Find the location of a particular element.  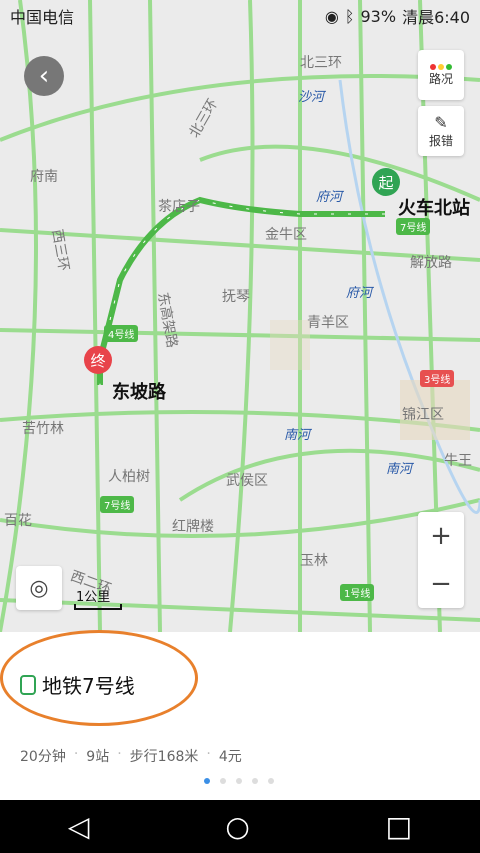

scale-bar is located at coordinates (98, 607).